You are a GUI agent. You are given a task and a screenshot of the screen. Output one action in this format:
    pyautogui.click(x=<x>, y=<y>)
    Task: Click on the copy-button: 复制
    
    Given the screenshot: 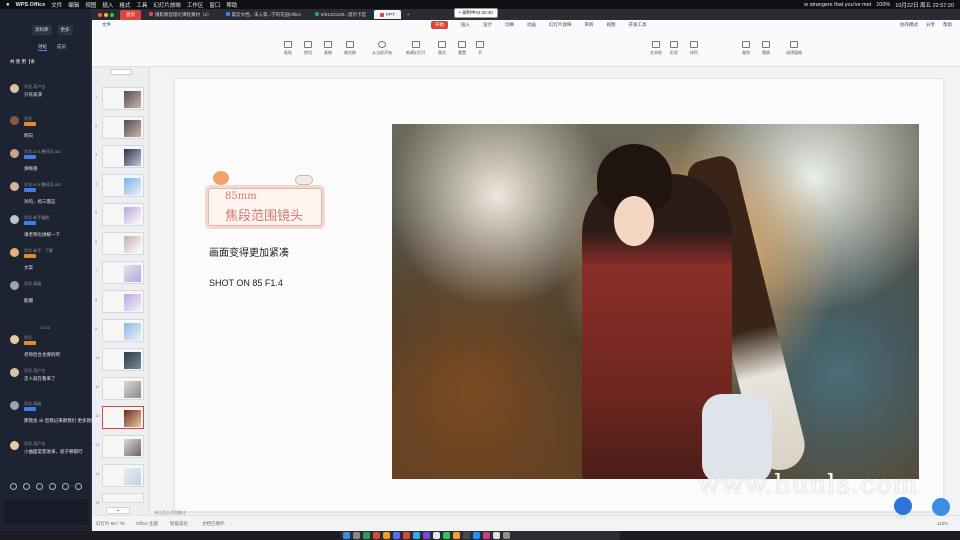 What is the action you would take?
    pyautogui.click(x=328, y=48)
    